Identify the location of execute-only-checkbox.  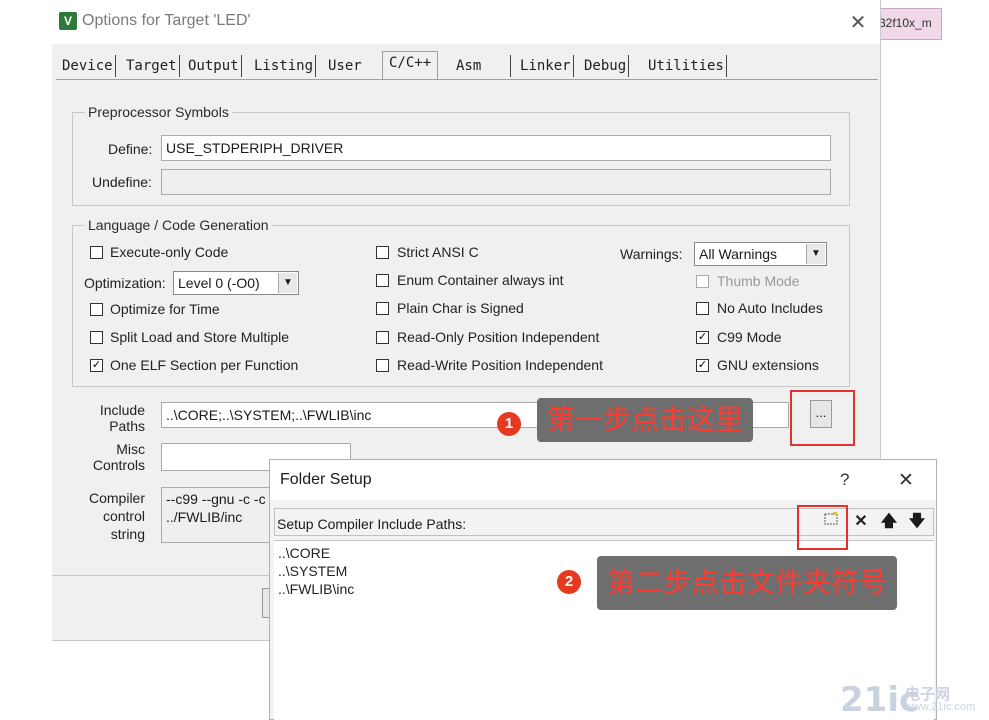
(96, 252).